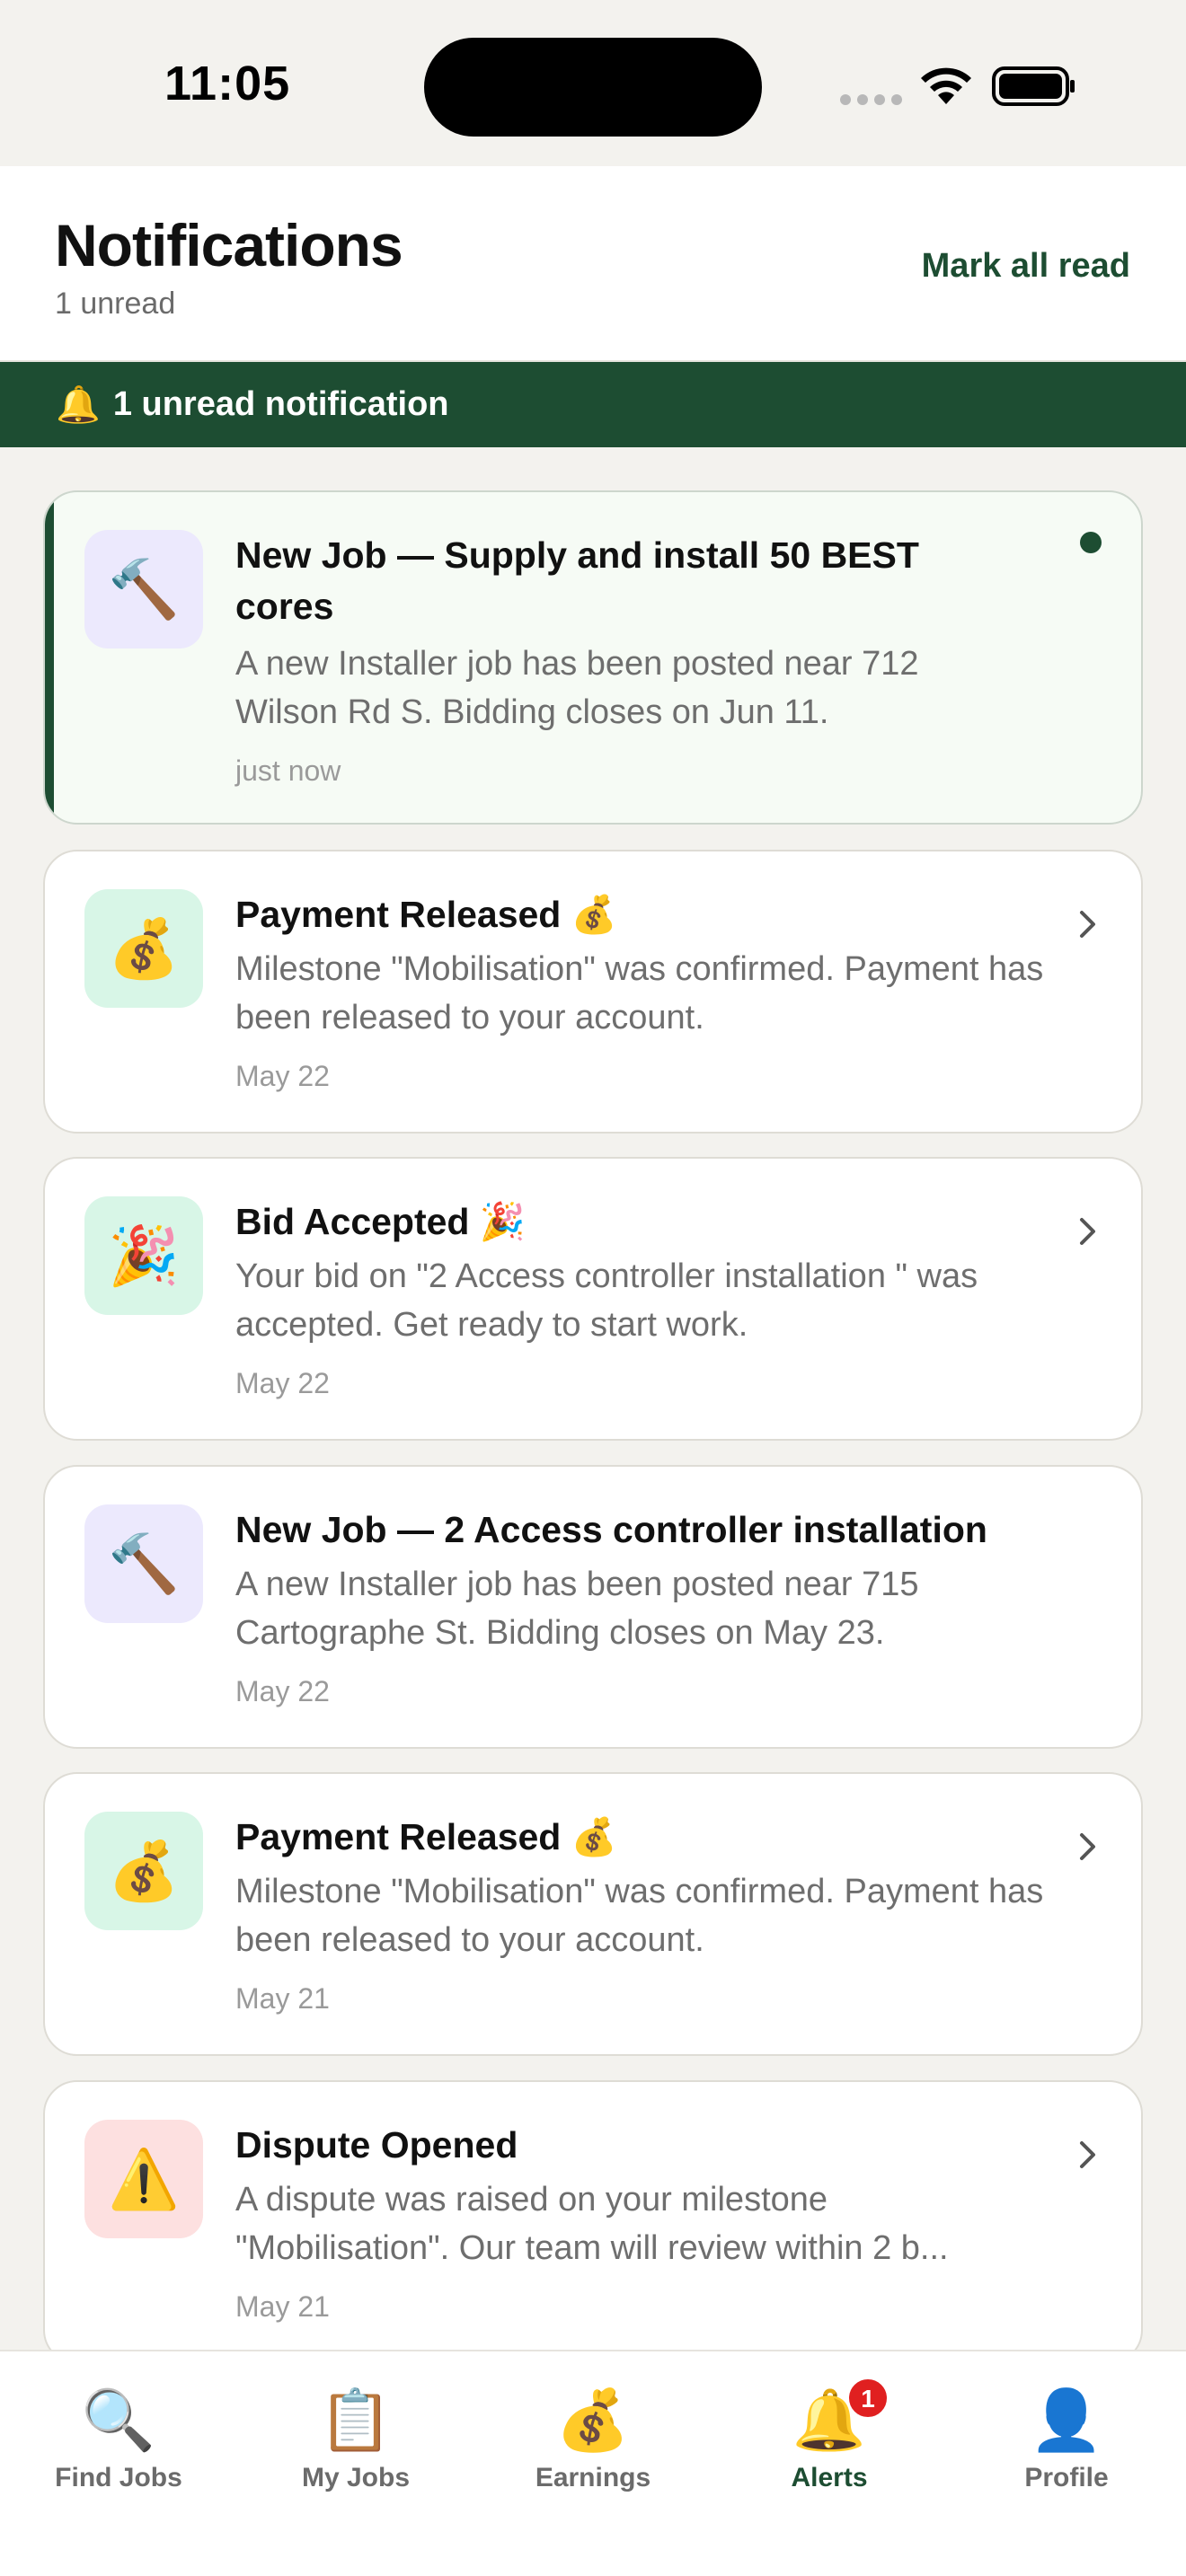 This screenshot has width=1186, height=2576. I want to click on notification-time: just now, so click(288, 770).